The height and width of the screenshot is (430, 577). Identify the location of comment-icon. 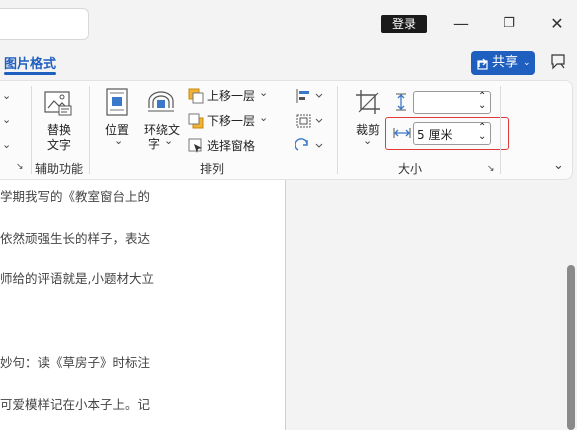
(559, 62).